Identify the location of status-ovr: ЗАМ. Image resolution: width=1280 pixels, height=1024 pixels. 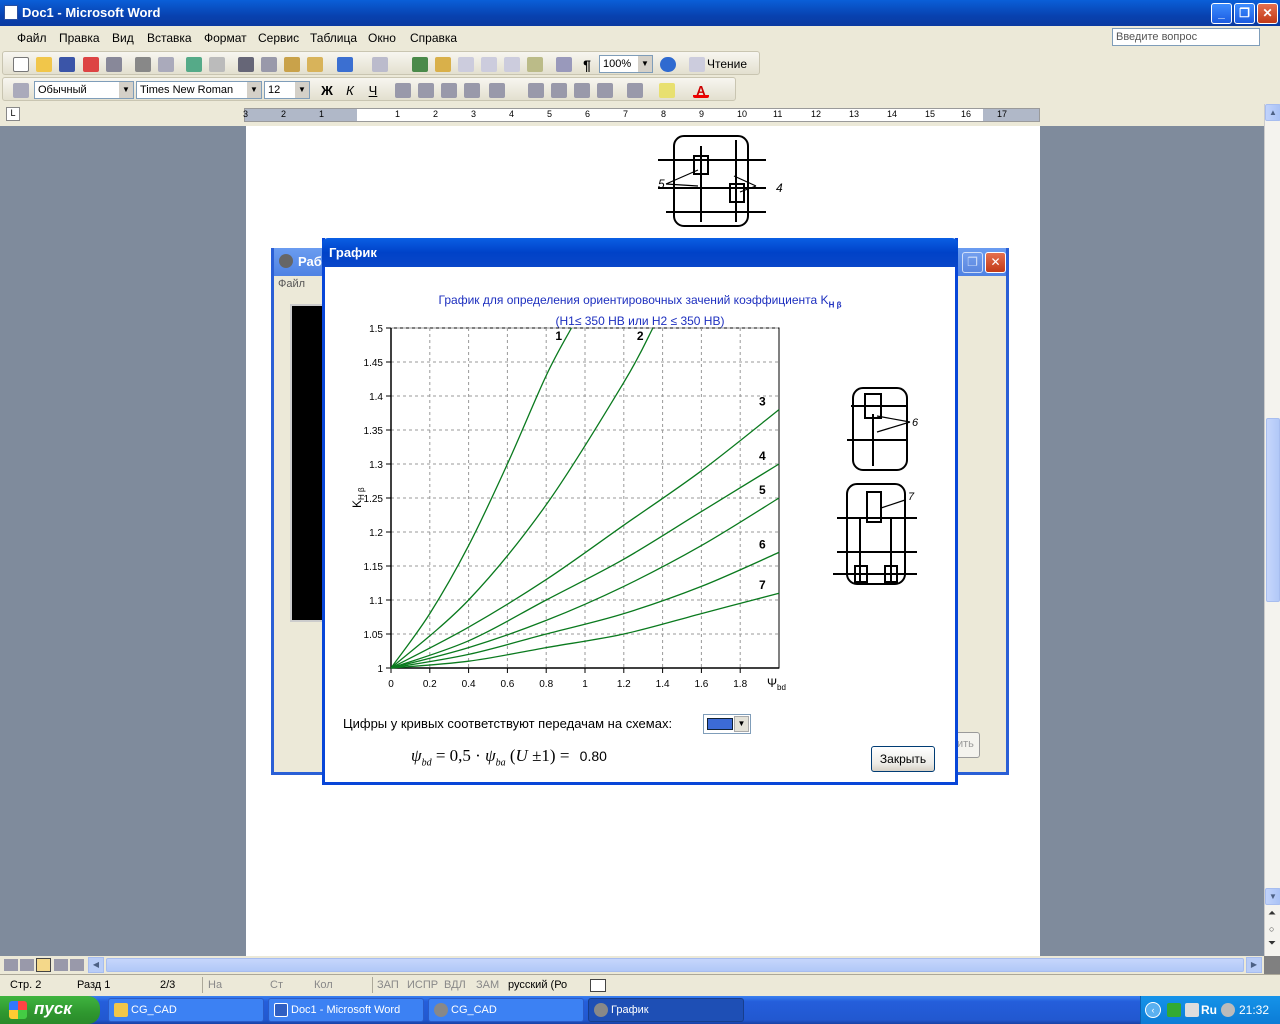
(487, 985).